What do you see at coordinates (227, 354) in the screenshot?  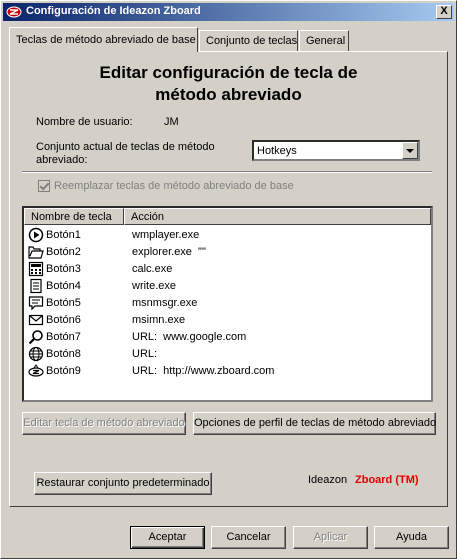 I see `list-item: Botón8 URL:` at bounding box center [227, 354].